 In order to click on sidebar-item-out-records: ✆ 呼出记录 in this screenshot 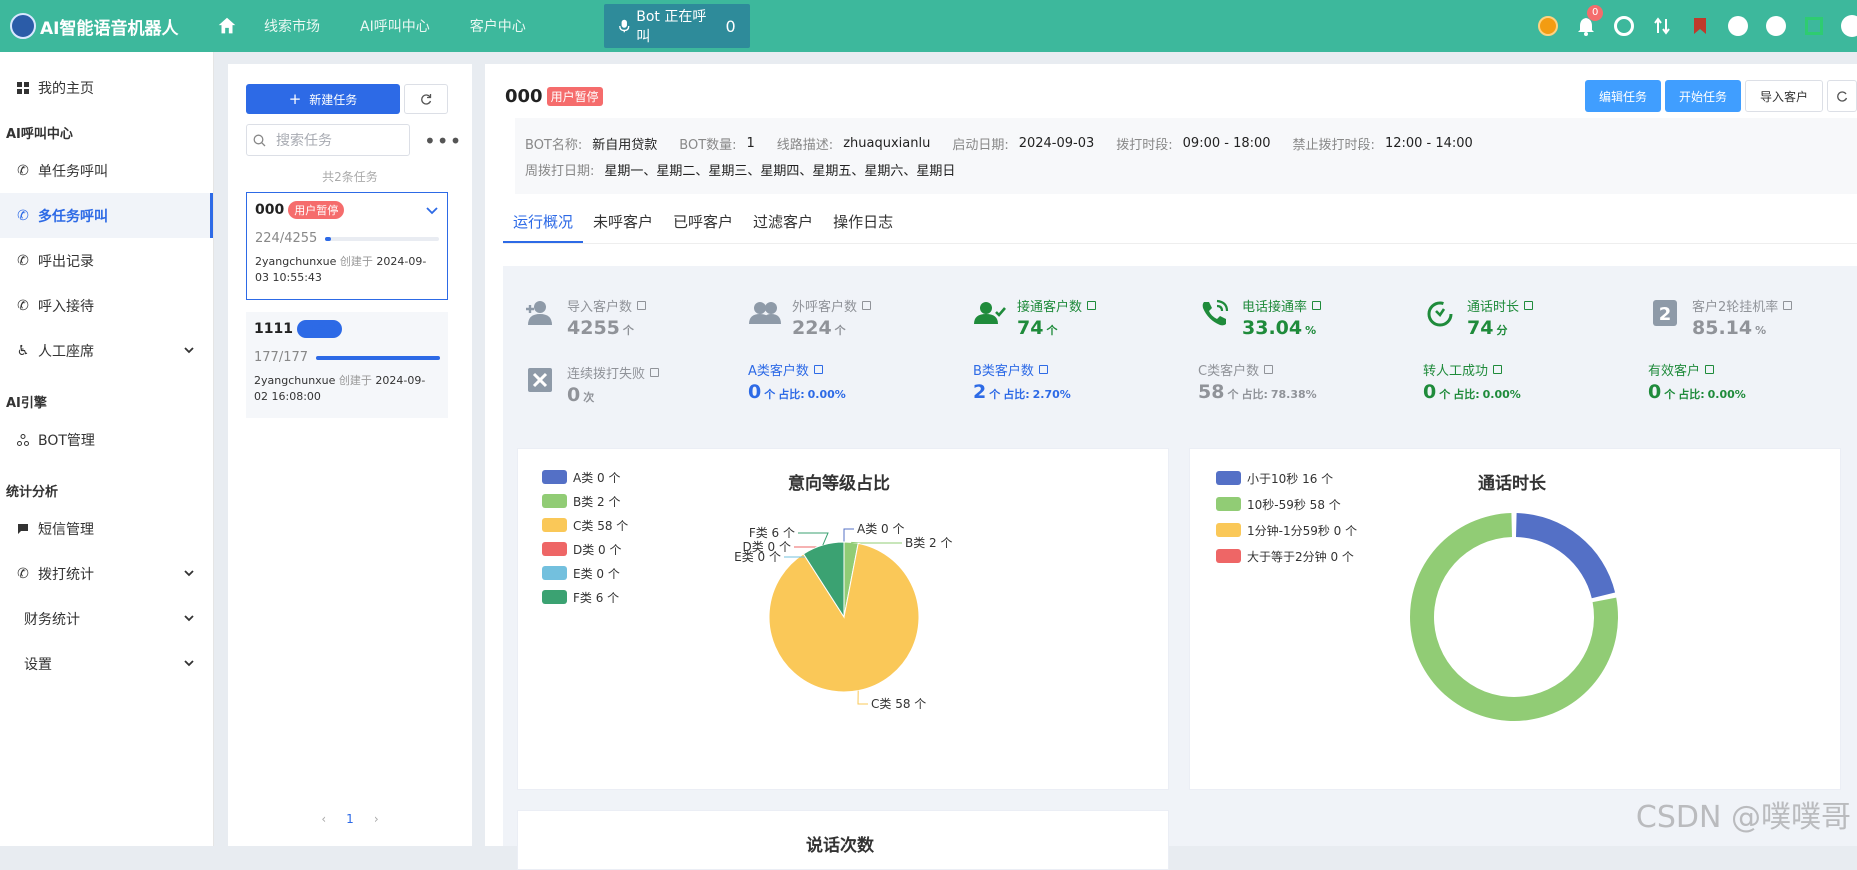, I will do `click(106, 260)`.